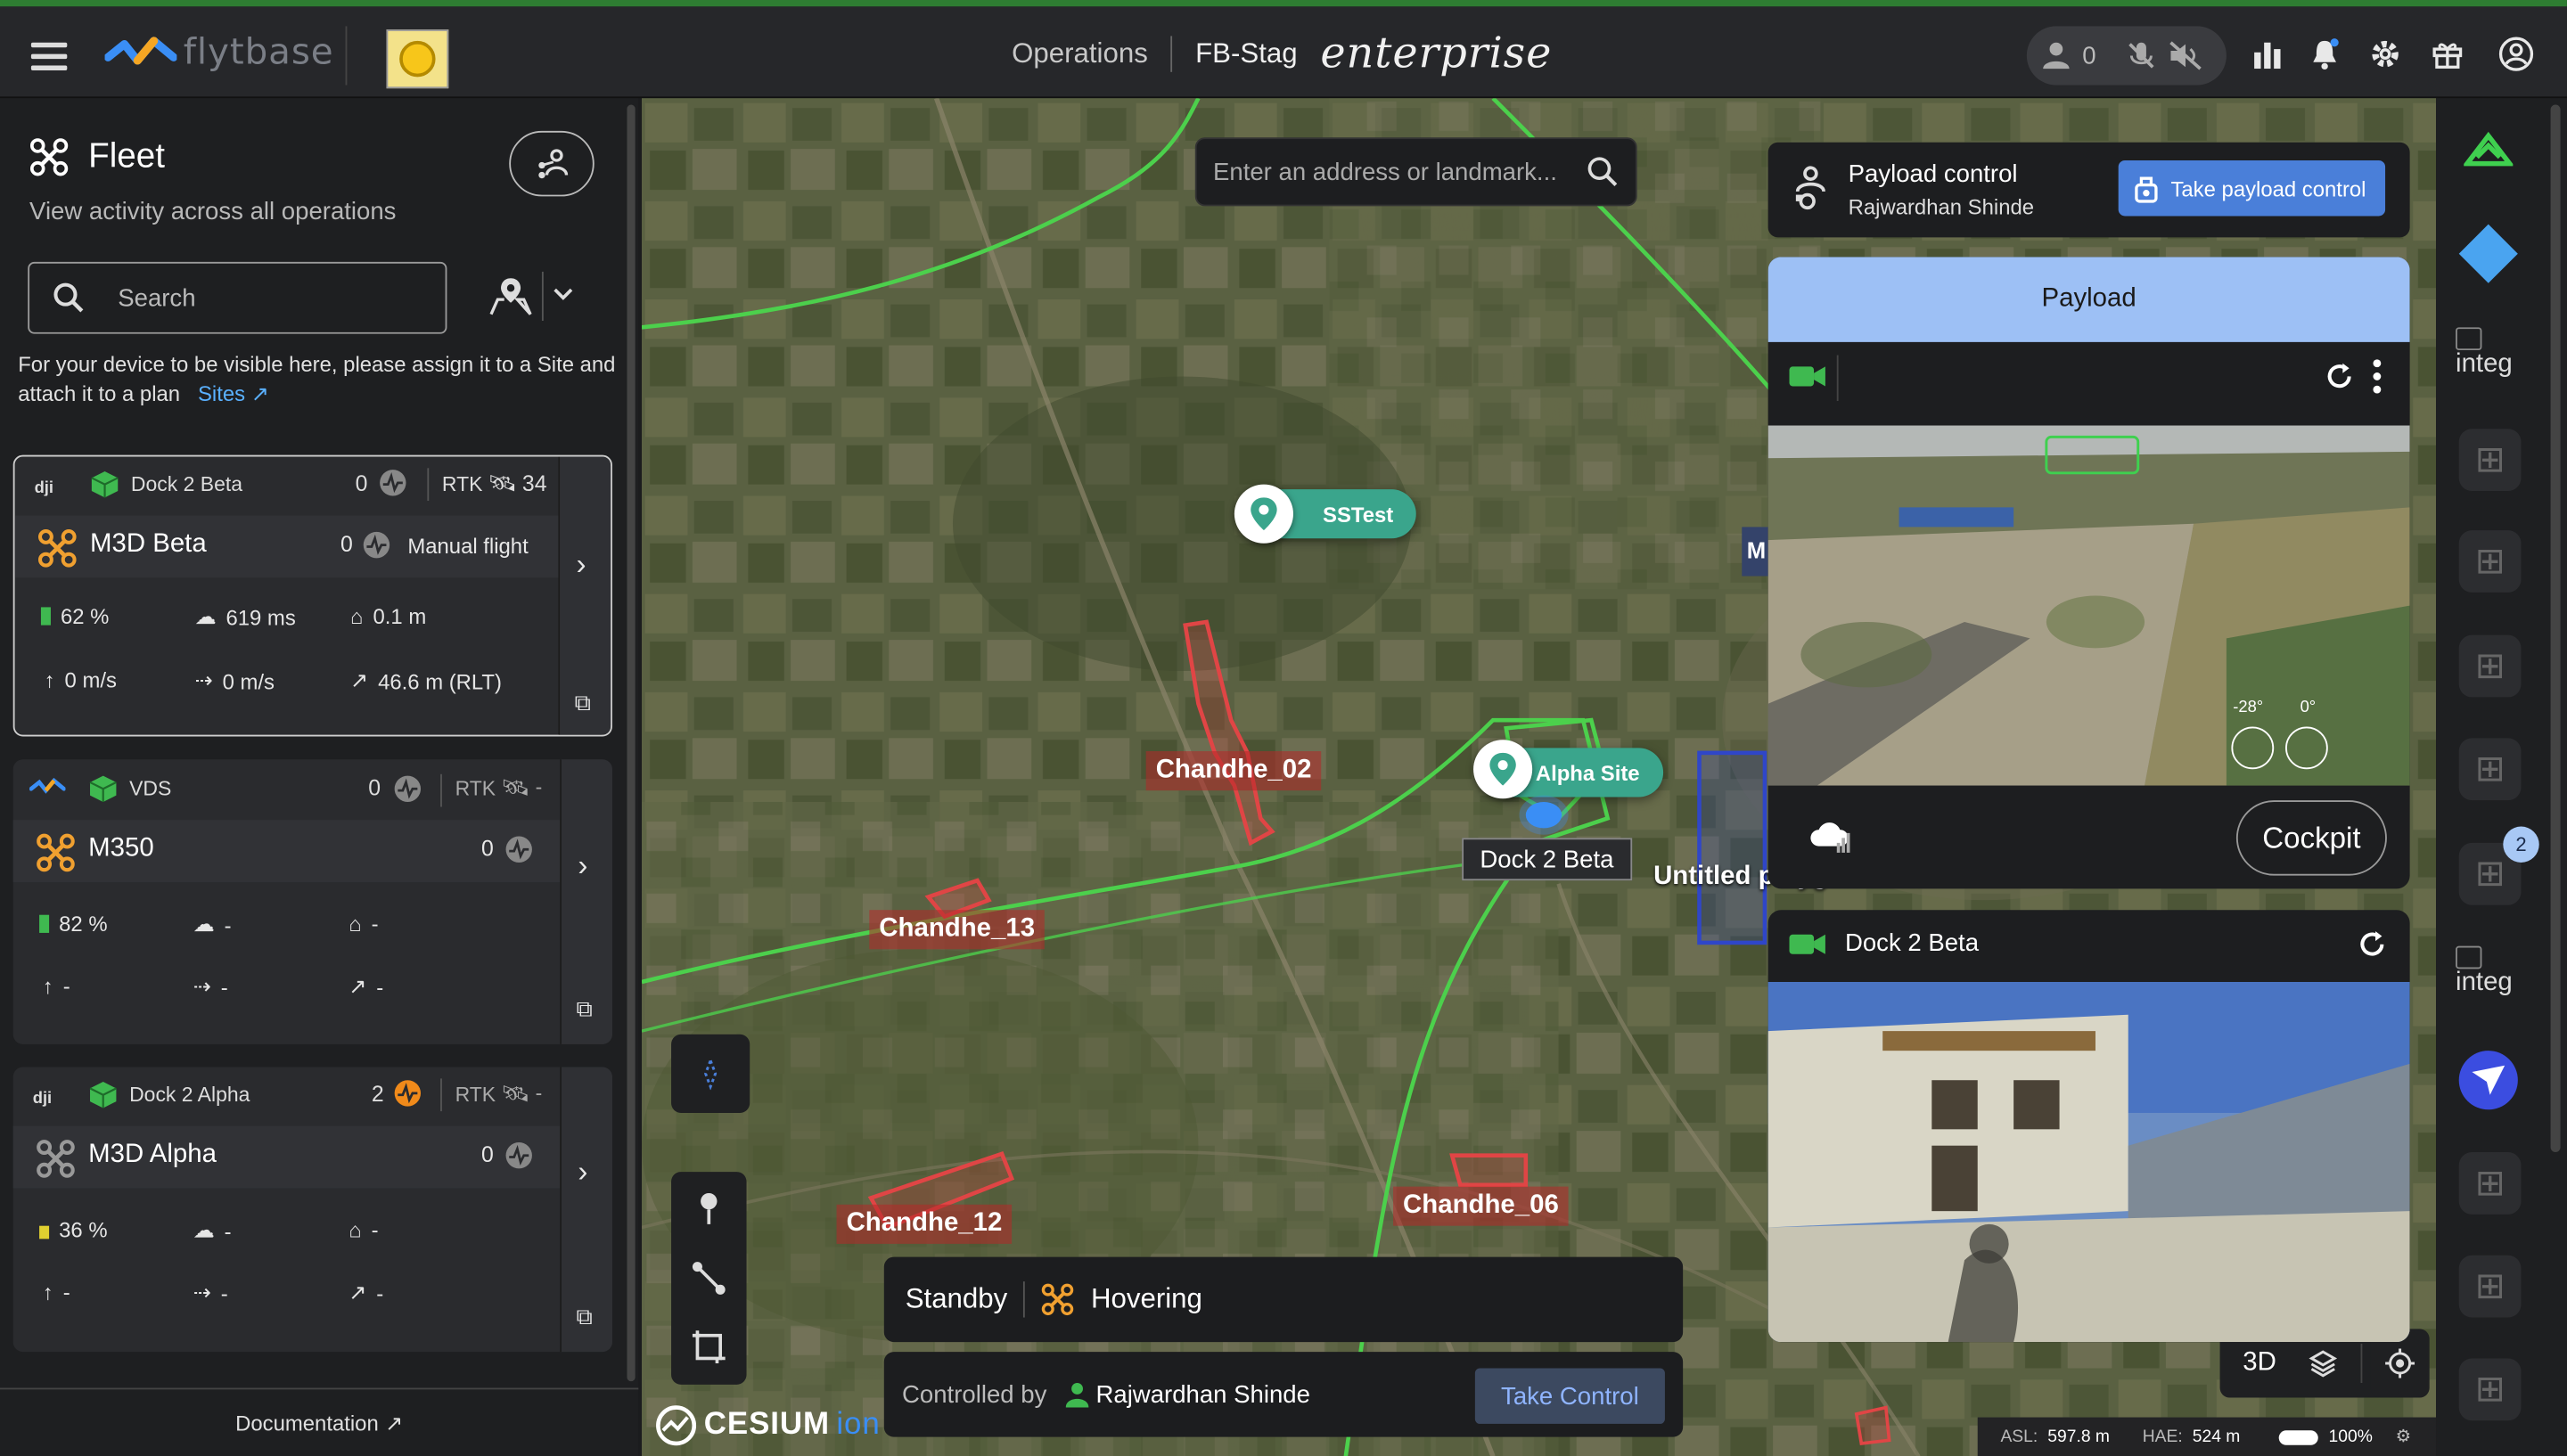  Describe the element at coordinates (152, 1155) in the screenshot. I see `drone-name: M3D Alpha` at that location.